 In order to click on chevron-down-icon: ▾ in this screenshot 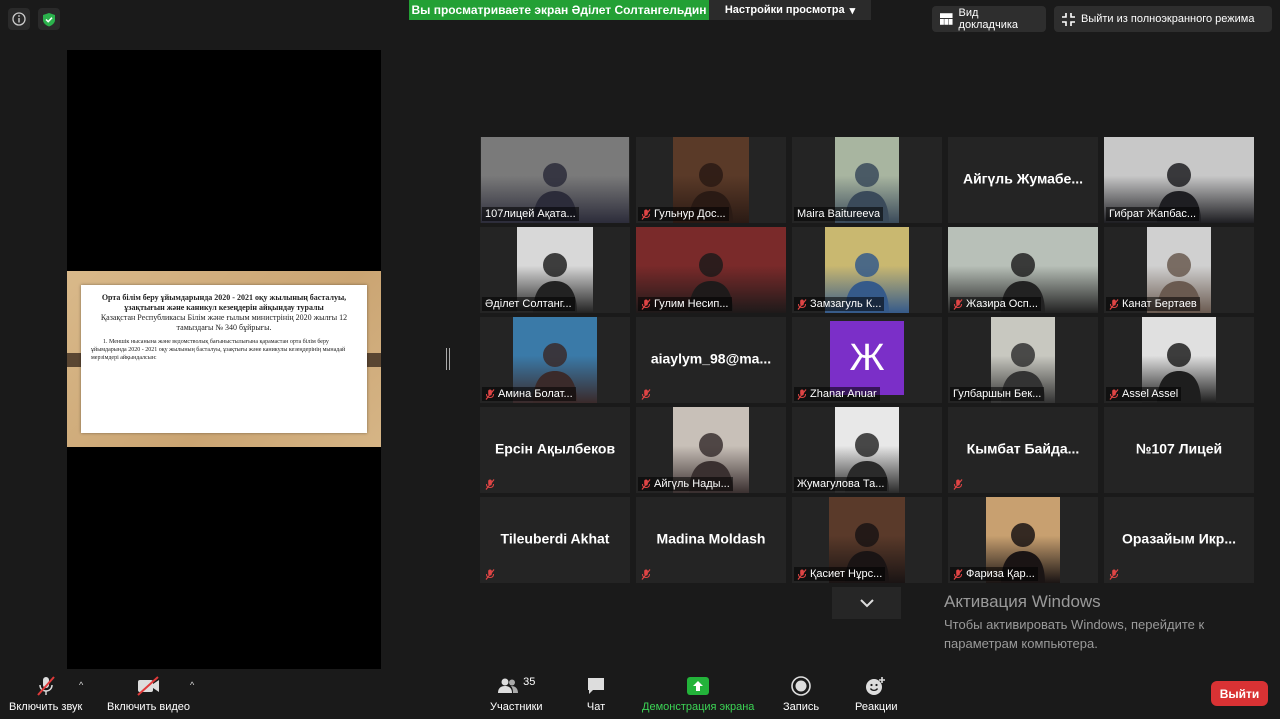, I will do `click(852, 10)`.